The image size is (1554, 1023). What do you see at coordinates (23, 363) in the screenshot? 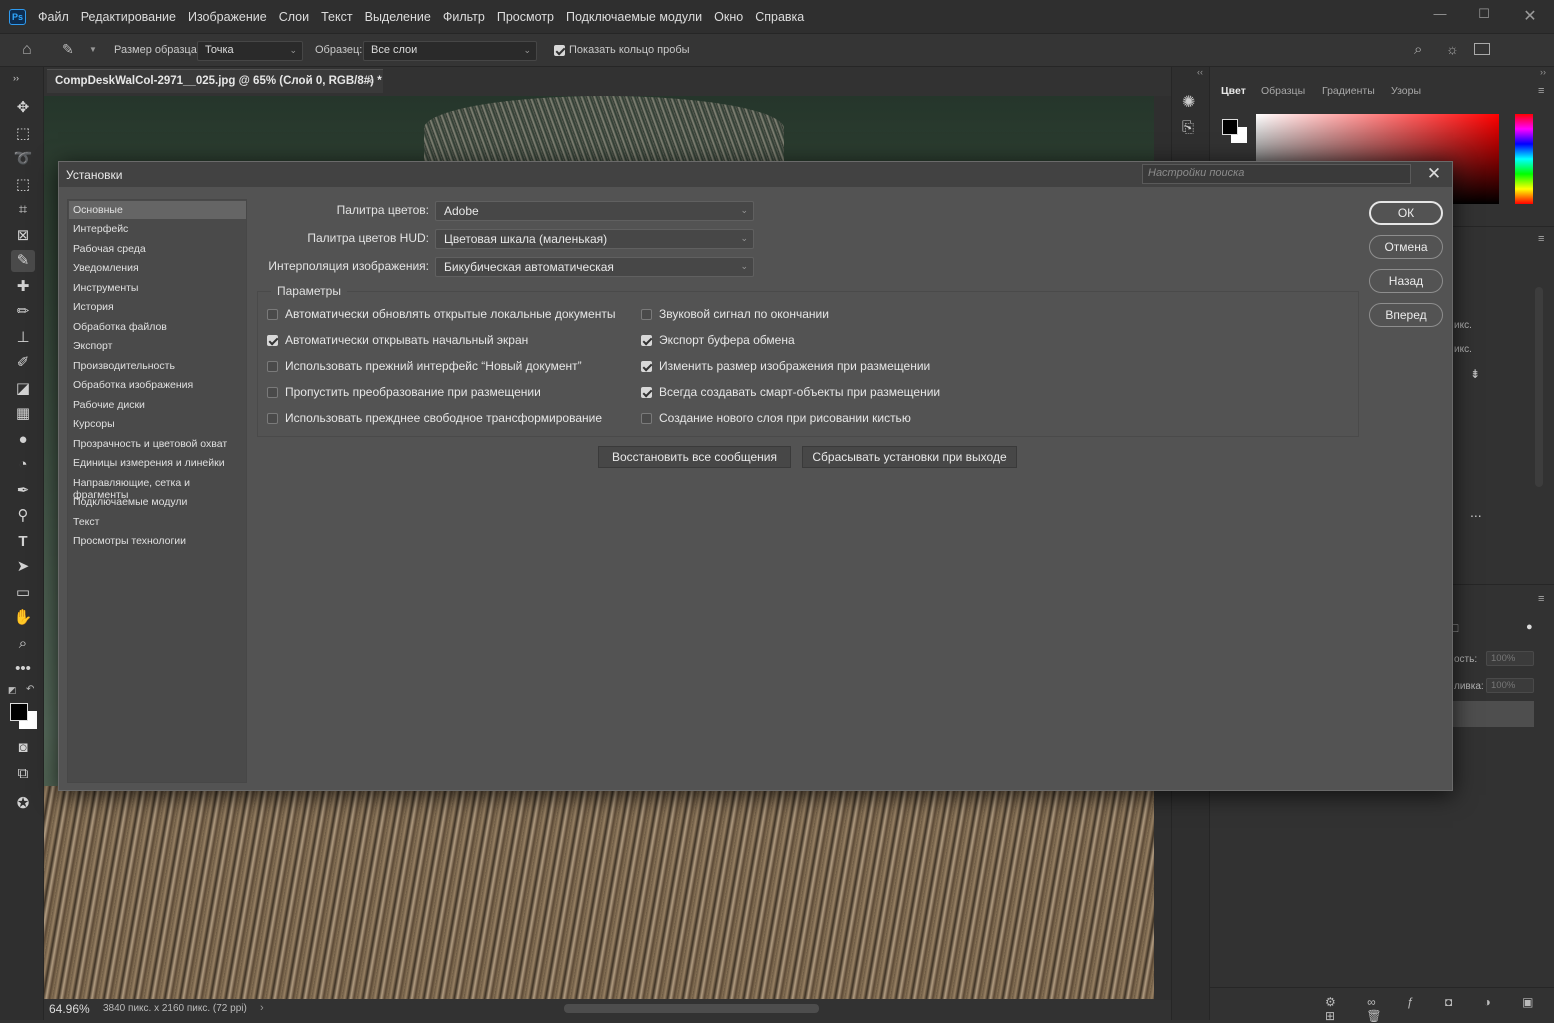
I see `history-brush-tool-icon: ✐` at bounding box center [23, 363].